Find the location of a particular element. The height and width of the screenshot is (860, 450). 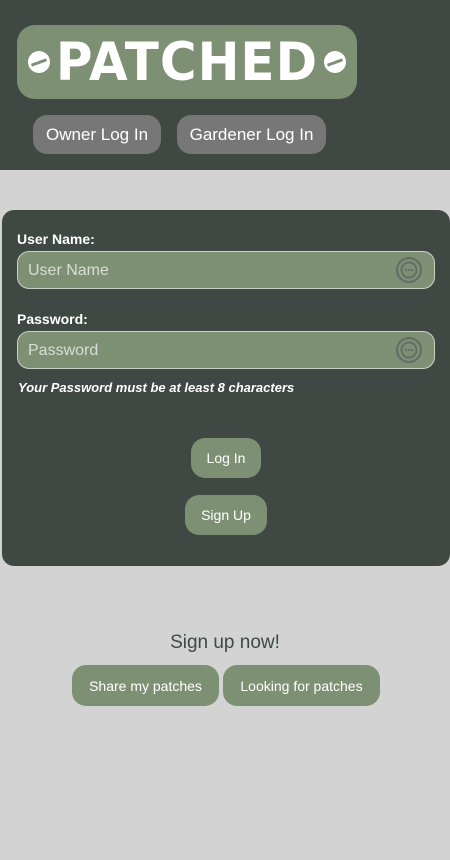

signup-cta-title: Sign up now! is located at coordinates (225, 642).